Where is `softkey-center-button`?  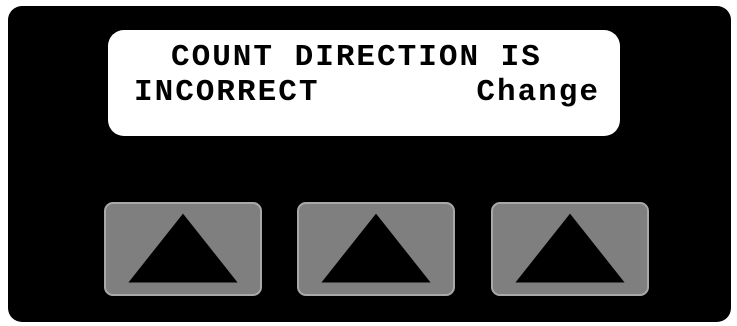 softkey-center-button is located at coordinates (376, 249).